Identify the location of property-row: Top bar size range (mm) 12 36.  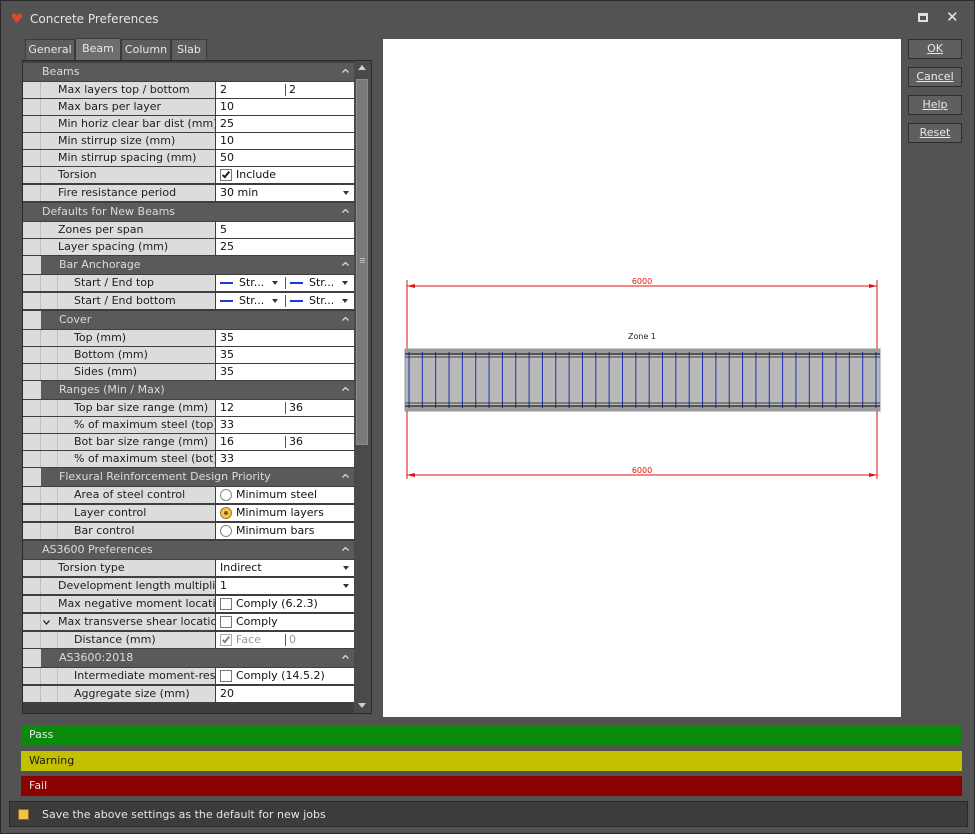
(188, 408).